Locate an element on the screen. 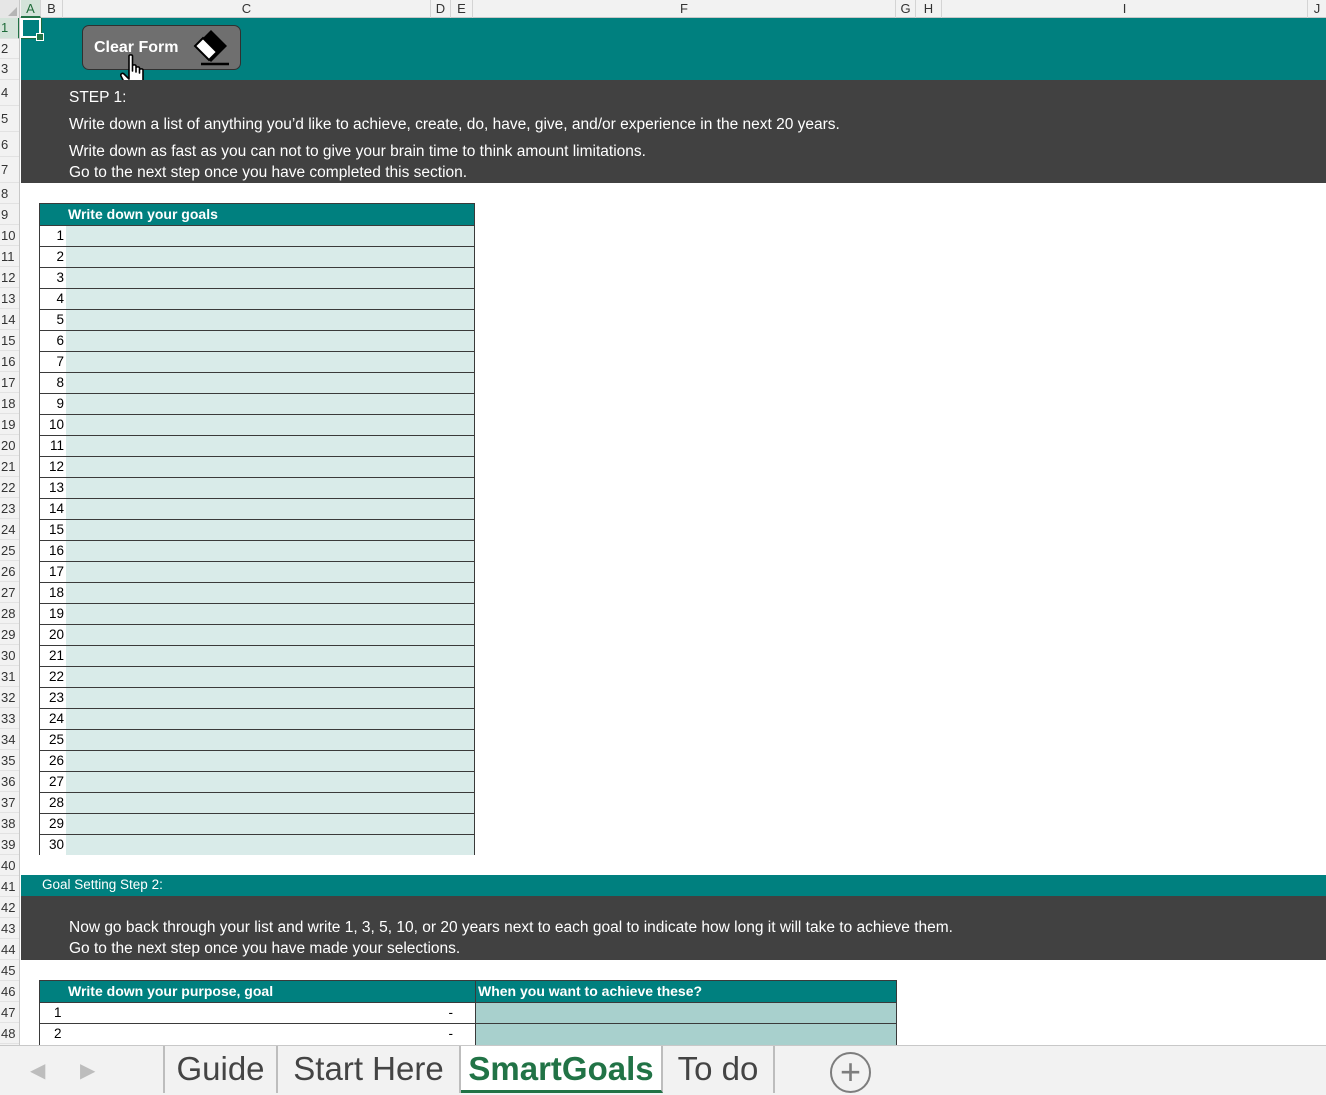 The height and width of the screenshot is (1095, 1326). goal-row: 16 is located at coordinates (257, 550).